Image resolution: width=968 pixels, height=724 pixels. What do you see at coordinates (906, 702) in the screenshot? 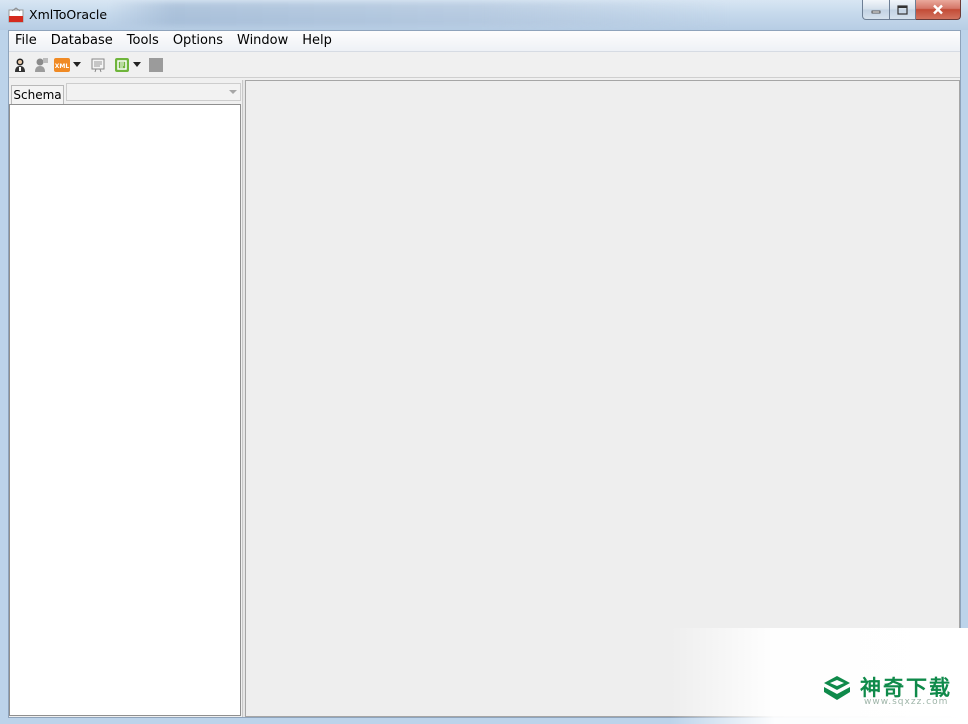
I see `watermark-url: www.sqxzz.com` at bounding box center [906, 702].